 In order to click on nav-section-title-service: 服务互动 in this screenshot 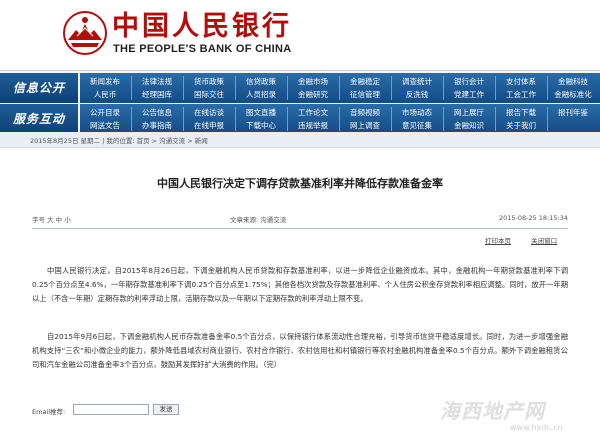, I will do `click(39, 119)`.